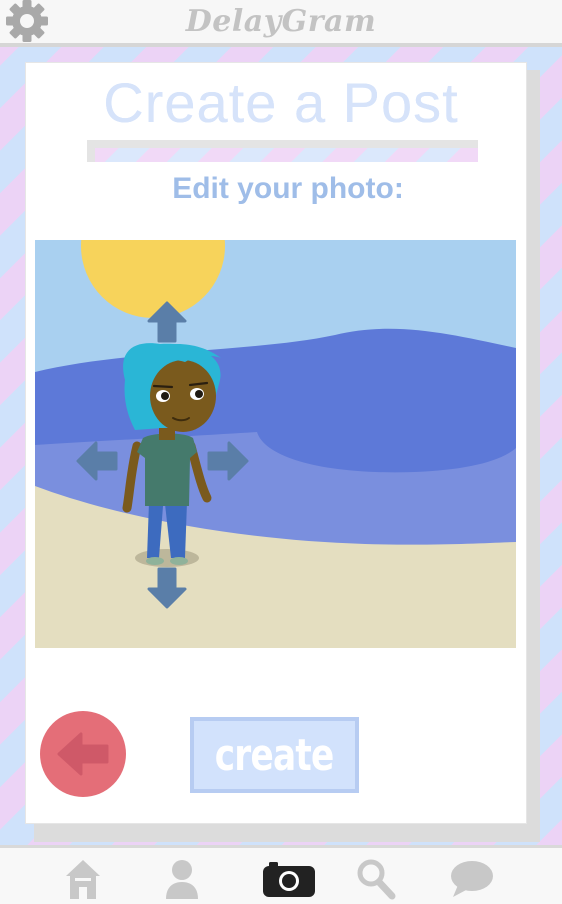  Describe the element at coordinates (281, 102) in the screenshot. I see `page-title: Create a Post` at that location.